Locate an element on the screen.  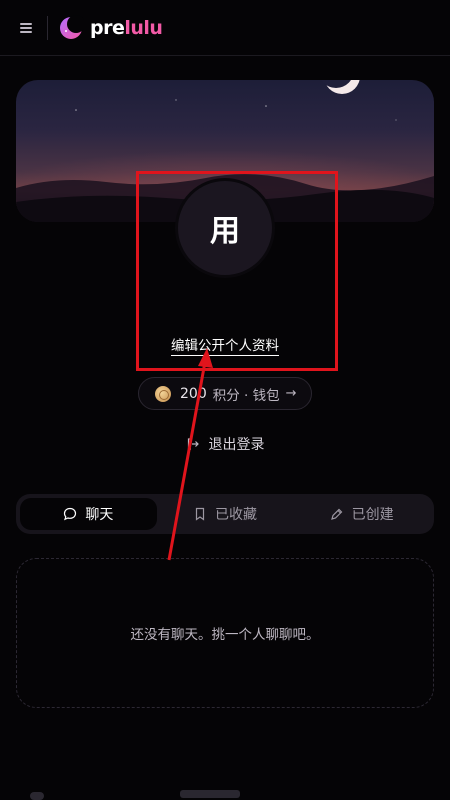
points-value: 200 is located at coordinates (193, 393).